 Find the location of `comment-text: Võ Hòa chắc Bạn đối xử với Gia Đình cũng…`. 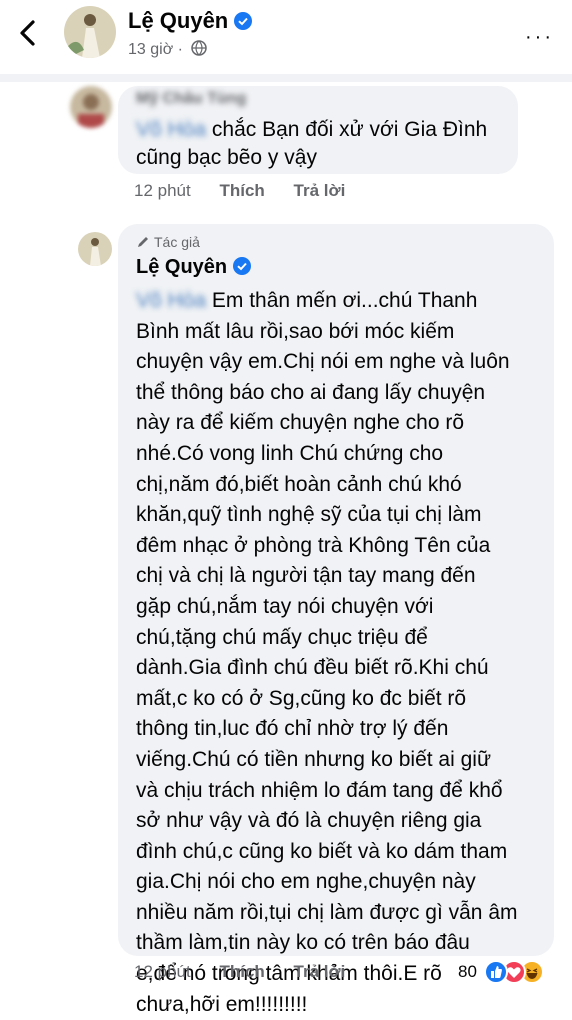

comment-text: Võ Hòa chắc Bạn đối xử với Gia Đình cũng… is located at coordinates (321, 144).